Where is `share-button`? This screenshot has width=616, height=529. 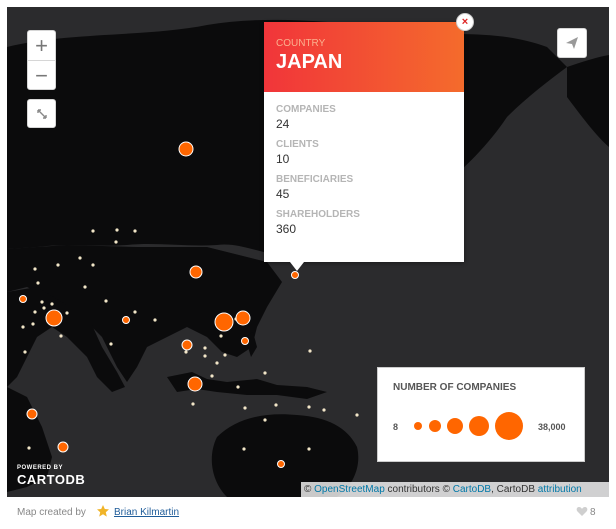 share-button is located at coordinates (572, 43).